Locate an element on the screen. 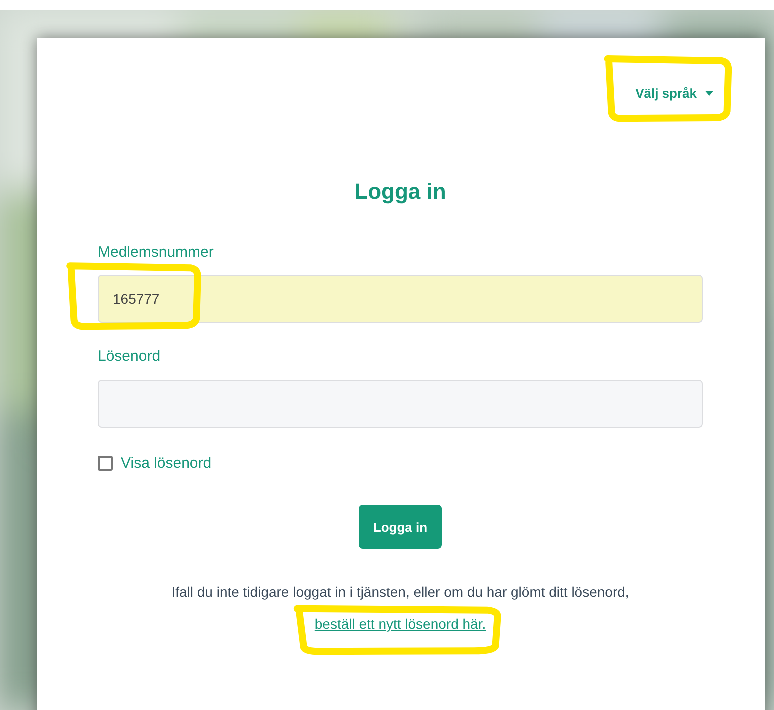 This screenshot has width=774, height=710. help-text: Ifall du inte tidigare loggat in i tjänsten, eller om du har glömt ditt lösenord, beställ ett nytt lösenord här. is located at coordinates (400, 608).